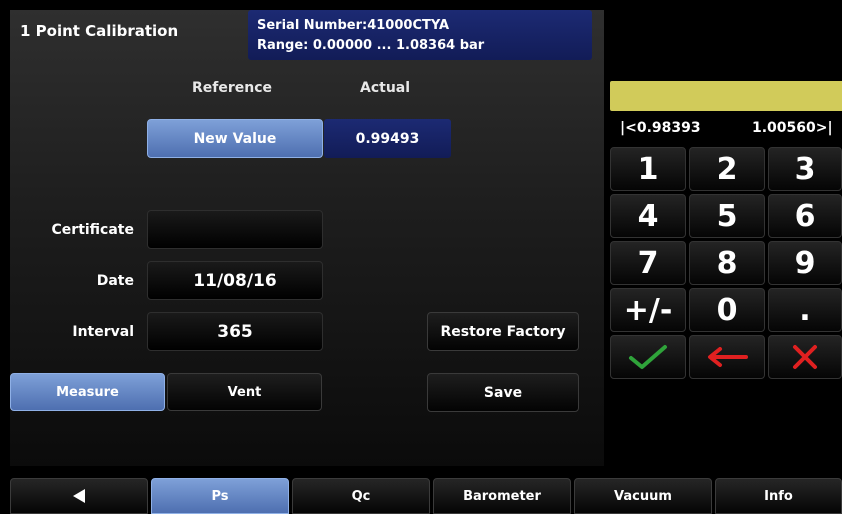 This screenshot has height=514, width=842. I want to click on back-tab-button, so click(79, 496).